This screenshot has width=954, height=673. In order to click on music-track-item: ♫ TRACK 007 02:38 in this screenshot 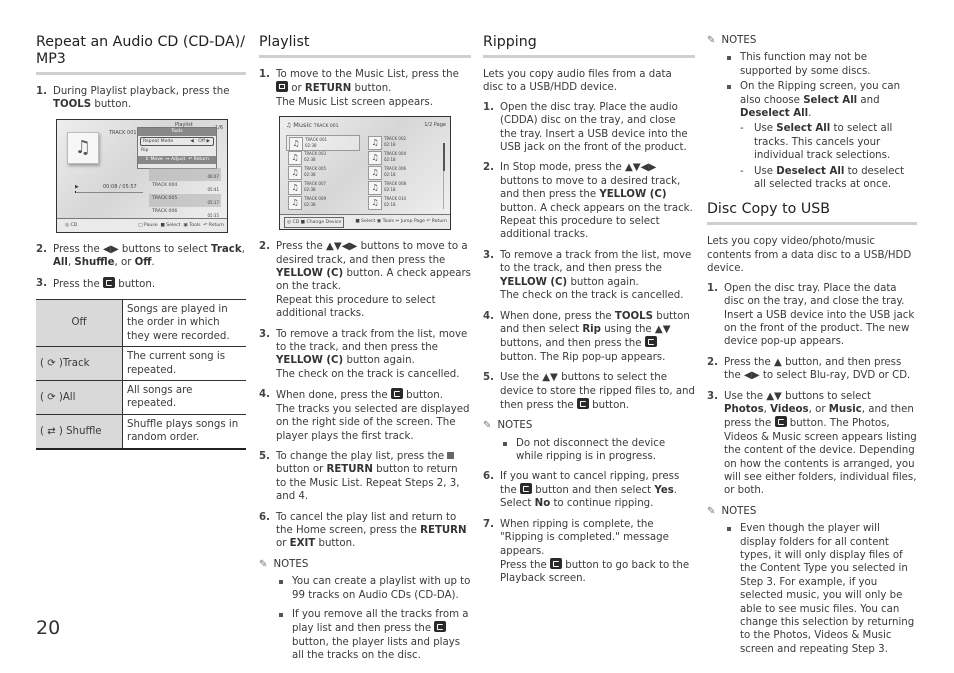, I will do `click(322, 188)`.